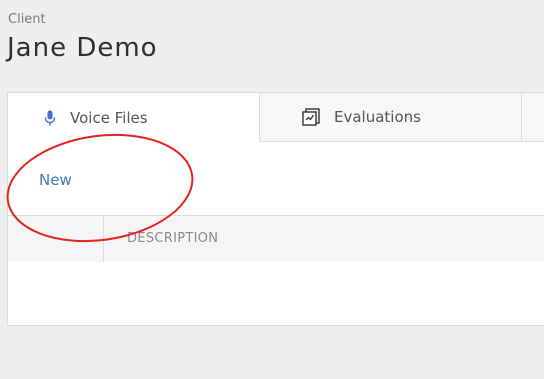 Image resolution: width=544 pixels, height=379 pixels. I want to click on column-header-description: DESCRIPTION, so click(172, 238).